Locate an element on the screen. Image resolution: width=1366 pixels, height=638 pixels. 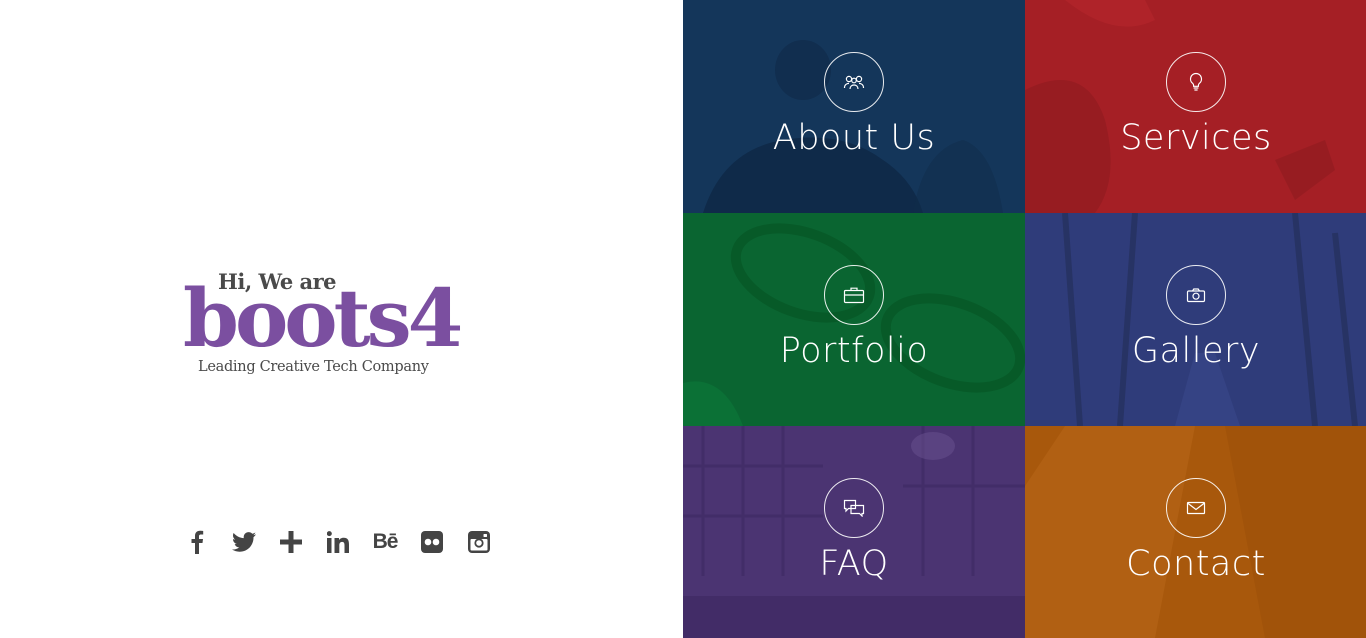
behance-icon: Bē is located at coordinates (385, 542).